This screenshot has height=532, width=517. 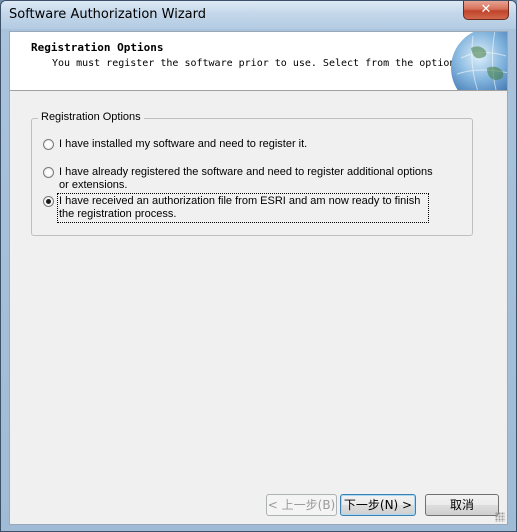 I want to click on close-icon: ✕, so click(x=486, y=9).